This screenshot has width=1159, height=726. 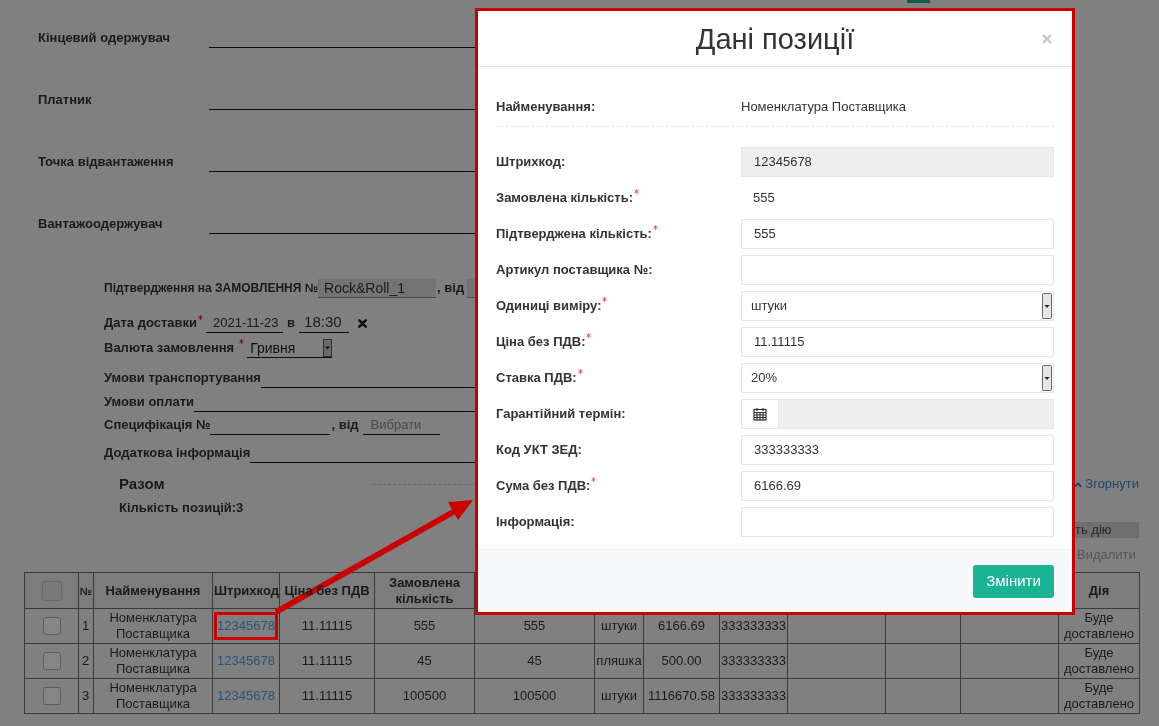 I want to click on close-icon, so click(x=363, y=323).